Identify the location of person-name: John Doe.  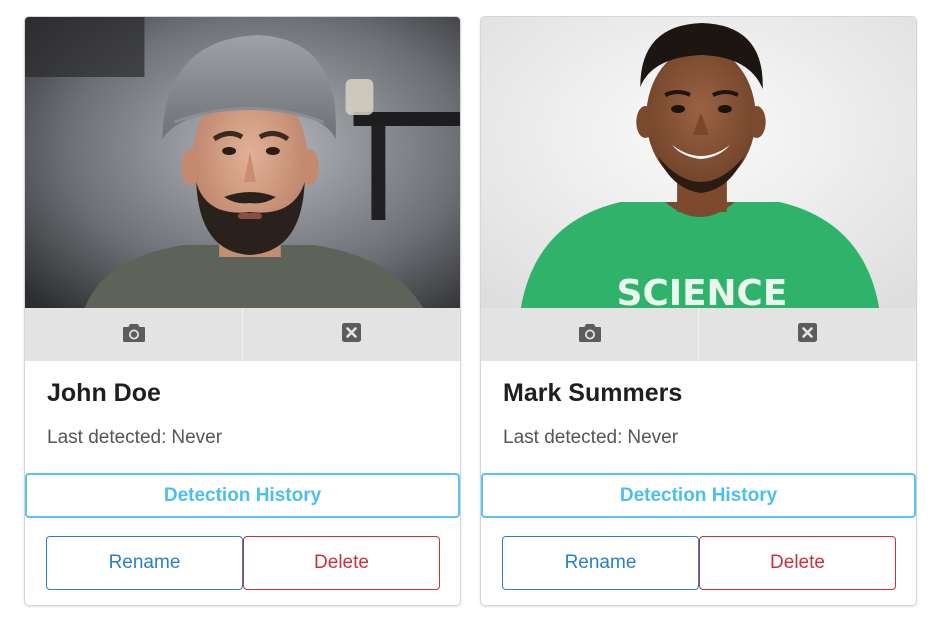
(104, 393).